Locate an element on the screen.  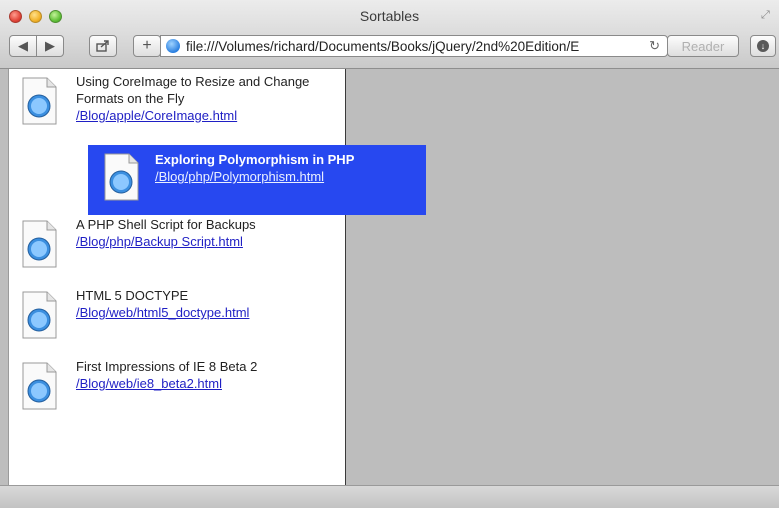
reload-icon: ↻ is located at coordinates (654, 46).